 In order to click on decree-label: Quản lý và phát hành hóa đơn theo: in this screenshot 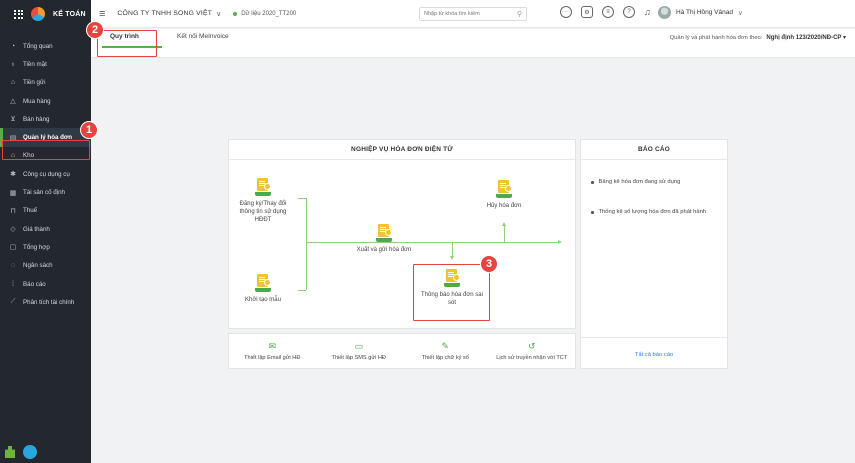, I will do `click(716, 38)`.